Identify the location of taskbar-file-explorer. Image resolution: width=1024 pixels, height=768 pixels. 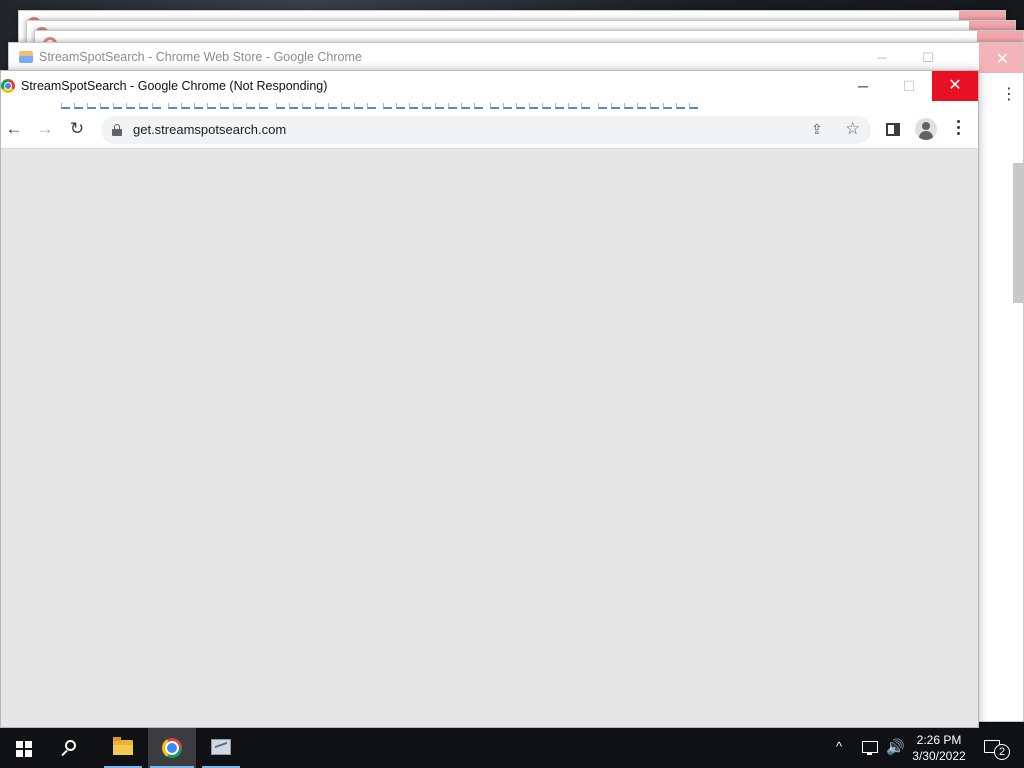
(123, 748).